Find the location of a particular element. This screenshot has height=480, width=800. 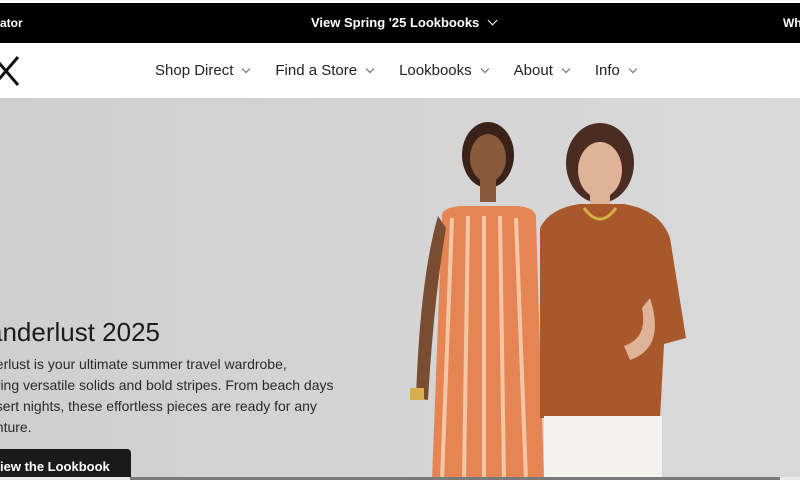

nav-find-a-store-label: Find a Store is located at coordinates (316, 70).